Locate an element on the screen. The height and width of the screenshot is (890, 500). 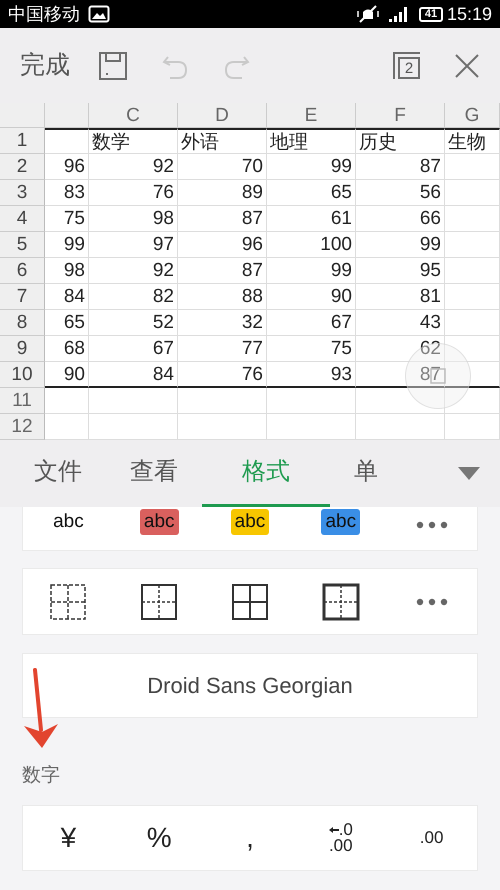
table-cell: 77 is located at coordinates (222, 349).